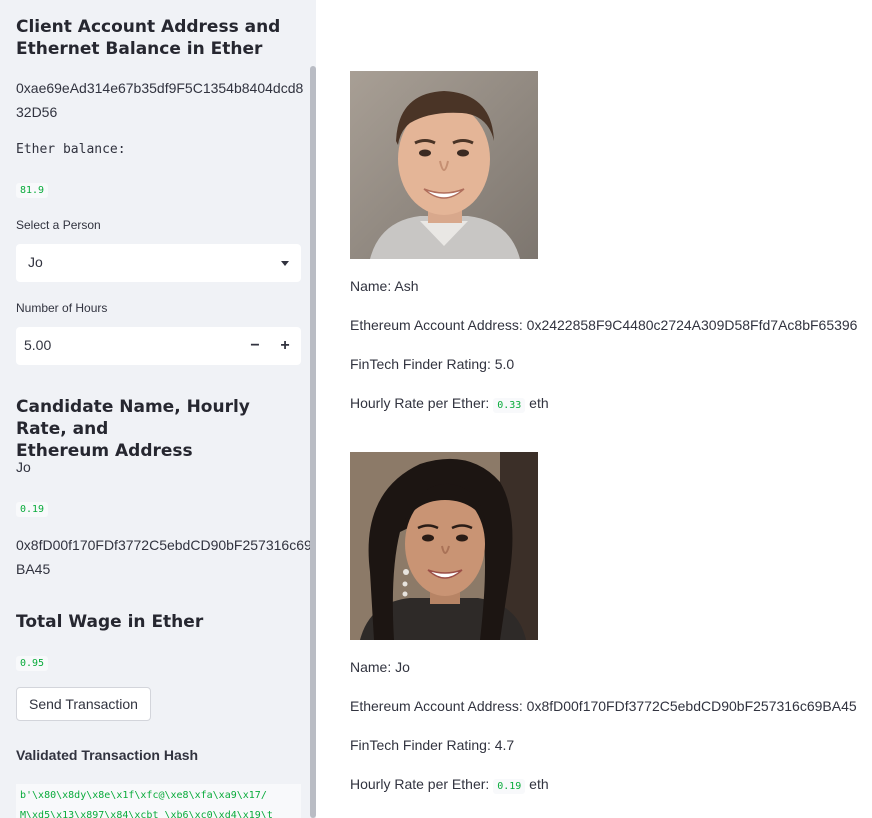 The width and height of the screenshot is (872, 818). I want to click on ash-rate-prefix: Hourly Rate per Ether:, so click(420, 403).